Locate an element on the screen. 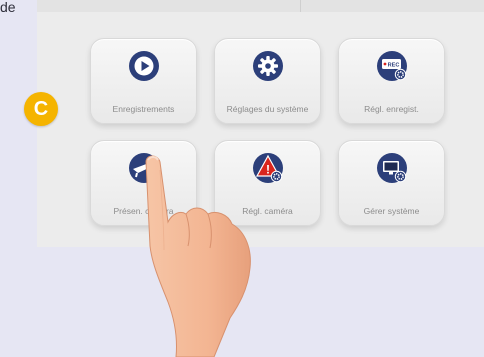 This screenshot has width=484, height=357. rec-text: REC is located at coordinates (394, 65).